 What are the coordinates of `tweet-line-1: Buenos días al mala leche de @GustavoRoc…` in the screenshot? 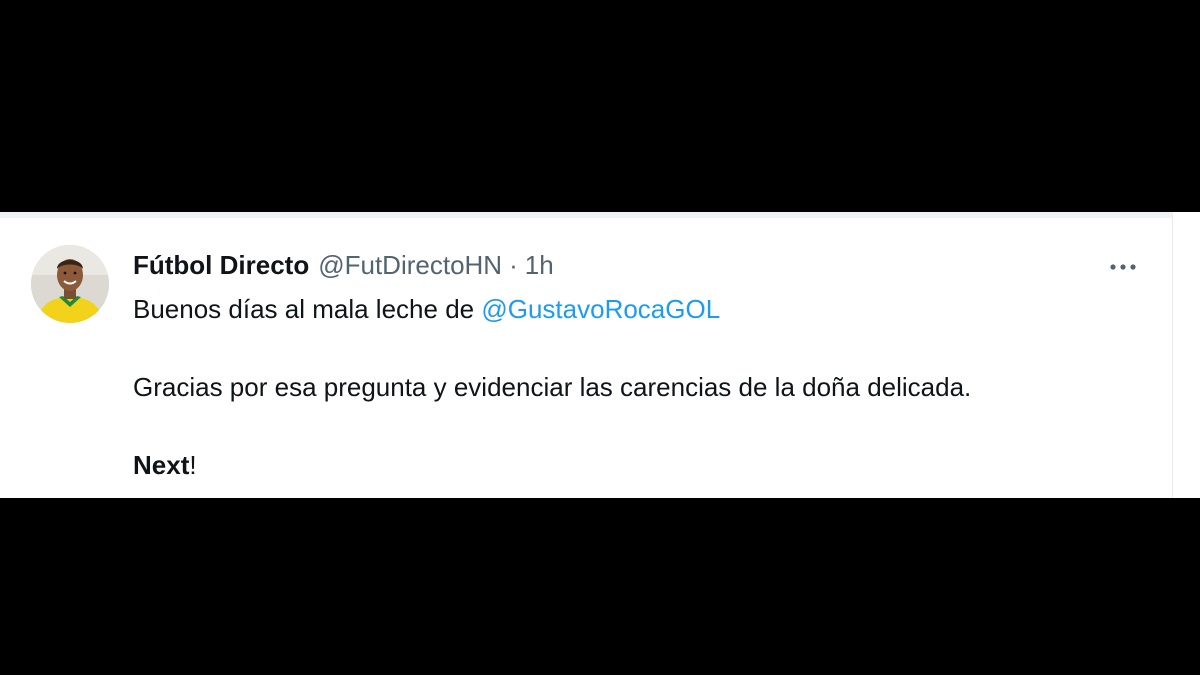 It's located at (643, 309).